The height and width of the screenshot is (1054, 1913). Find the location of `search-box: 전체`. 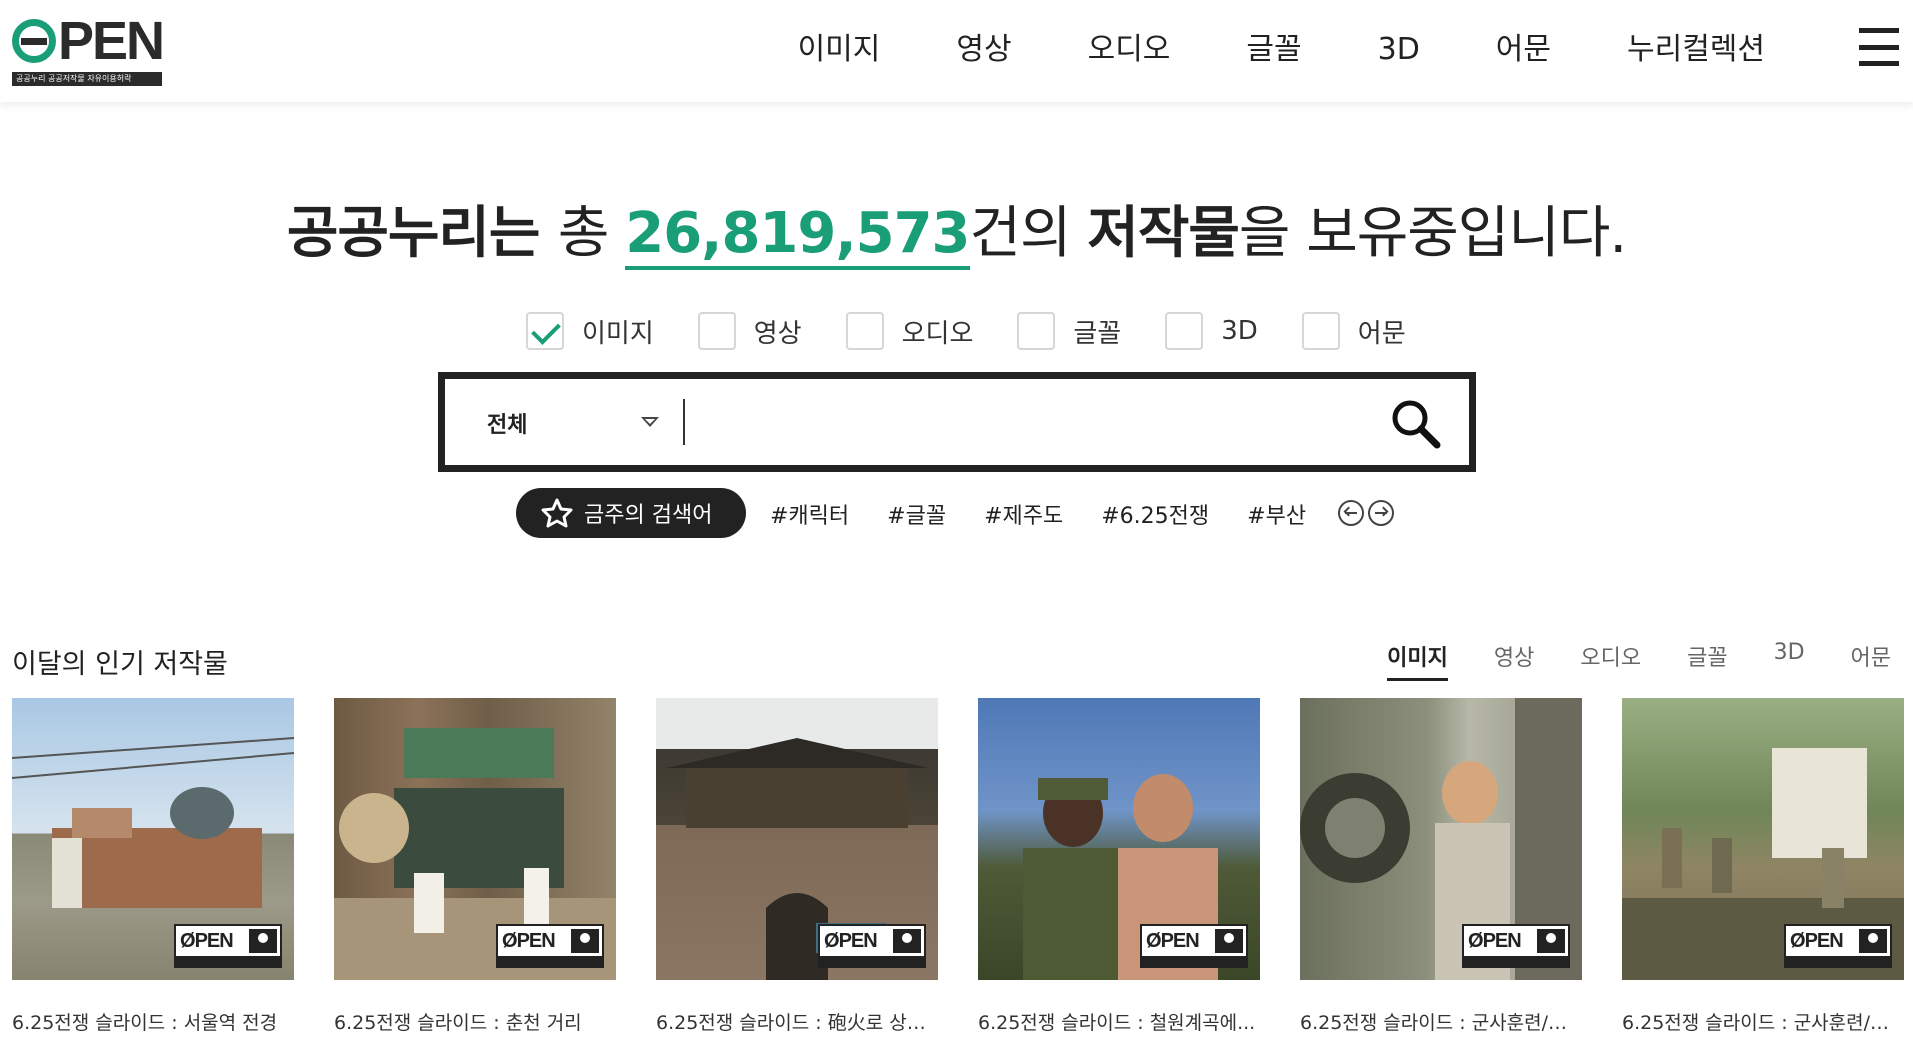

search-box: 전체 is located at coordinates (957, 422).